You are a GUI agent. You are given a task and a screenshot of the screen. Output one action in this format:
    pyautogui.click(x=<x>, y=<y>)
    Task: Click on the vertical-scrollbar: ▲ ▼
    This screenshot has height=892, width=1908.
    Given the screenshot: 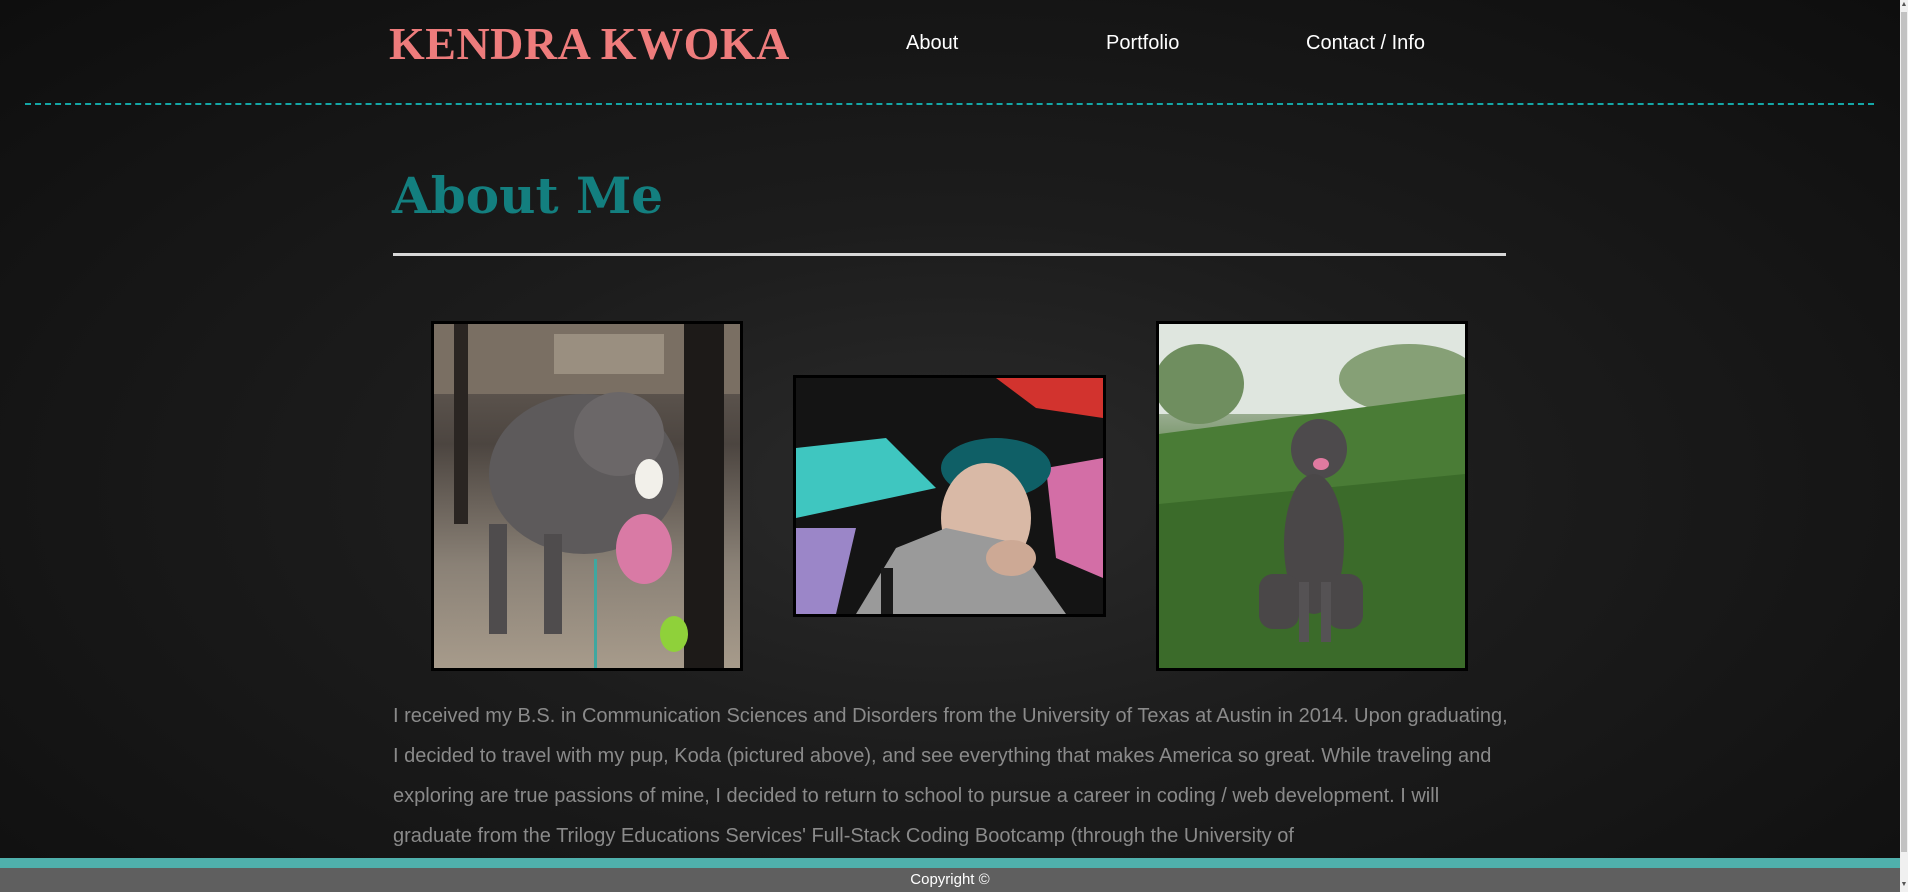 What is the action you would take?
    pyautogui.click(x=1904, y=446)
    